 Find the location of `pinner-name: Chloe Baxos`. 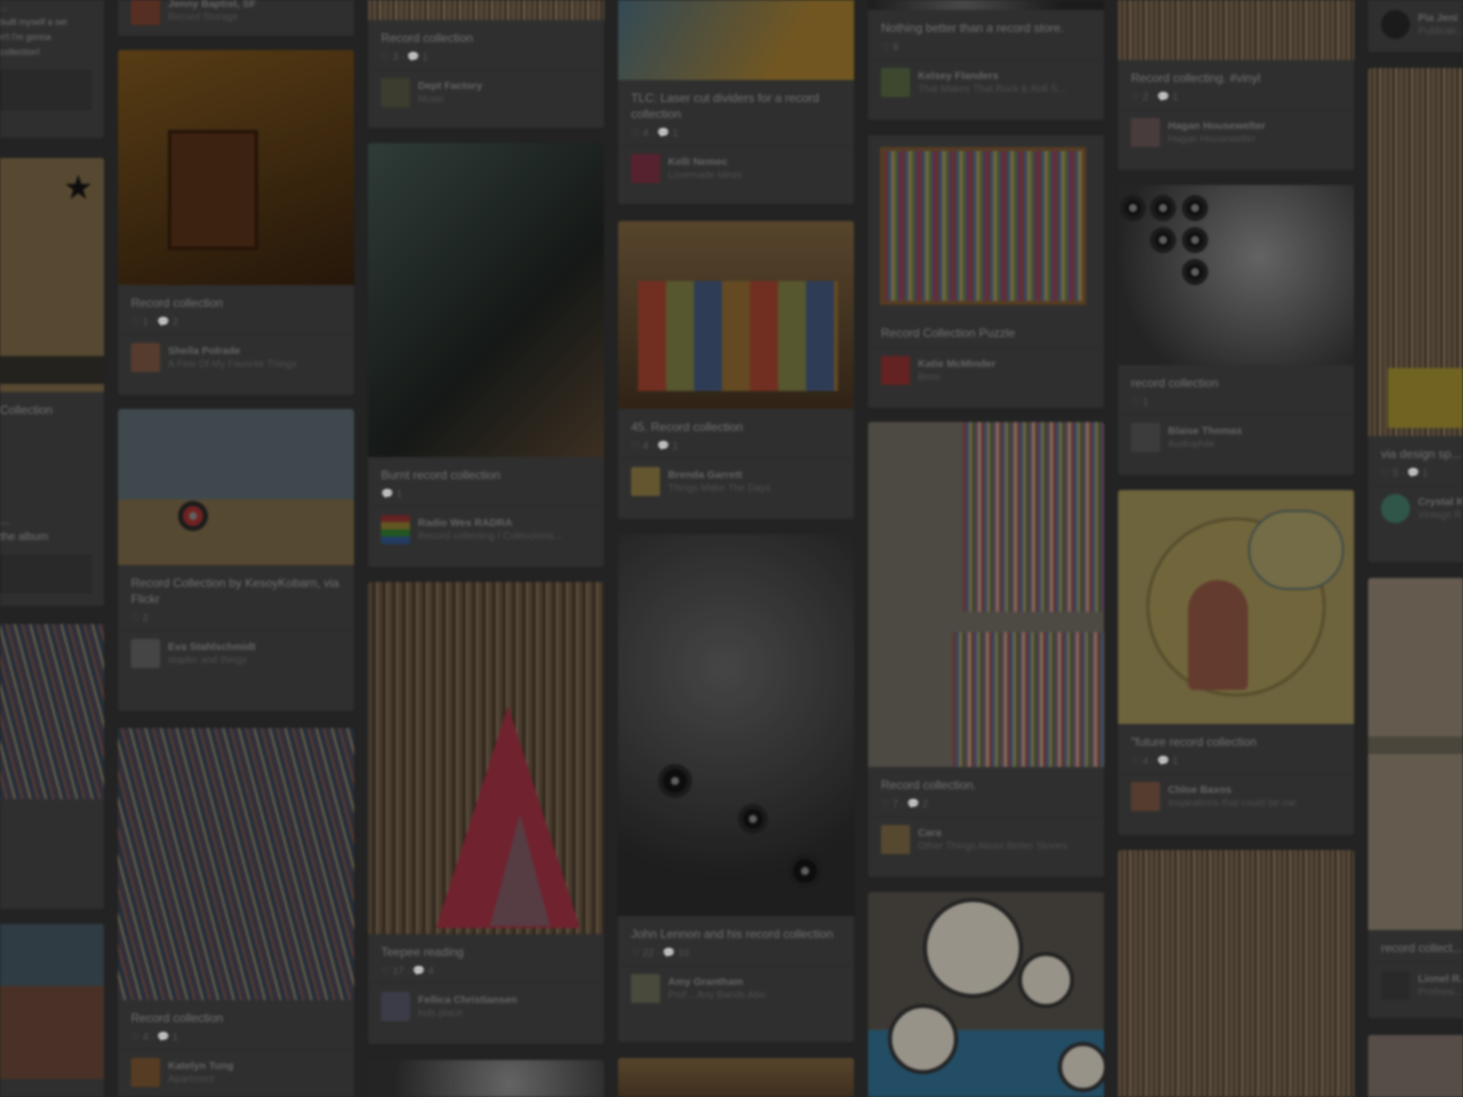

pinner-name: Chloe Baxos is located at coordinates (1232, 790).